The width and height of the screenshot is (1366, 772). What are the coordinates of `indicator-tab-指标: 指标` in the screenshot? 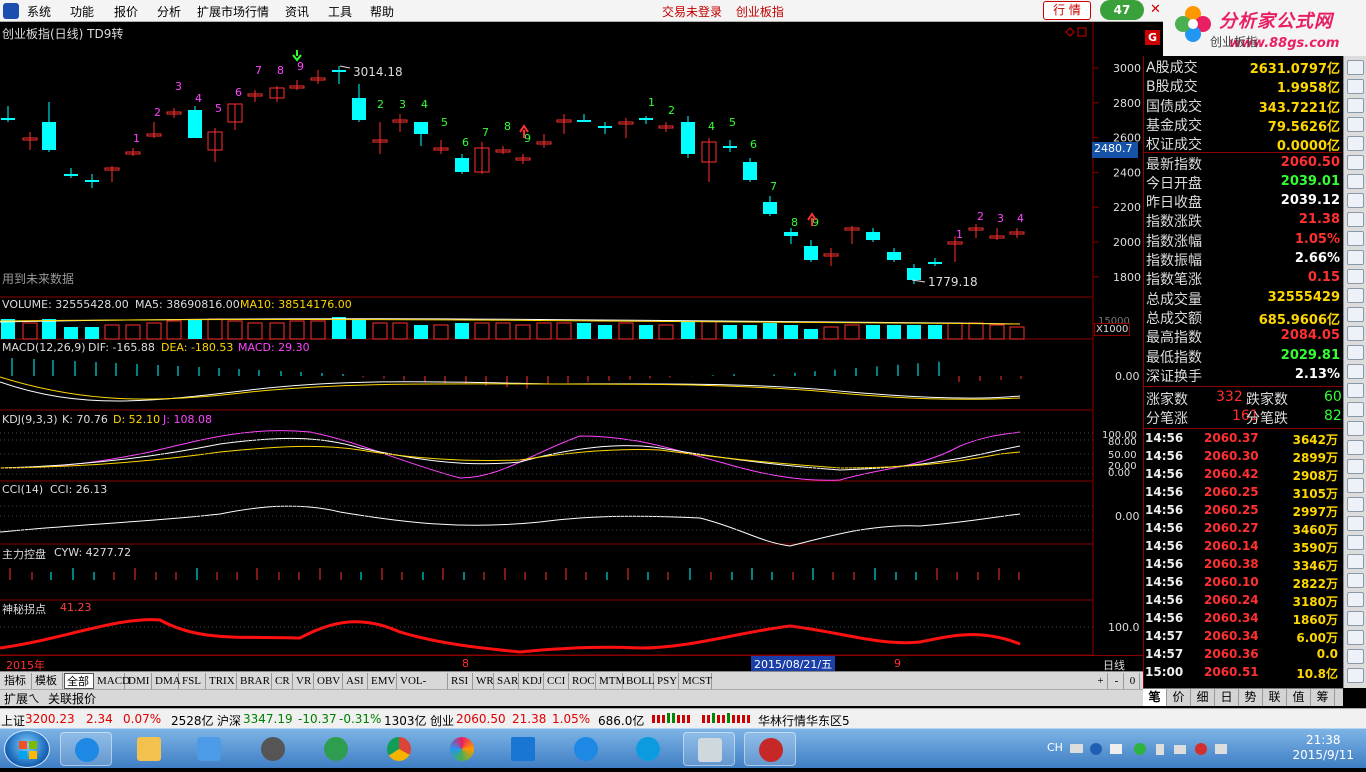 It's located at (17, 681).